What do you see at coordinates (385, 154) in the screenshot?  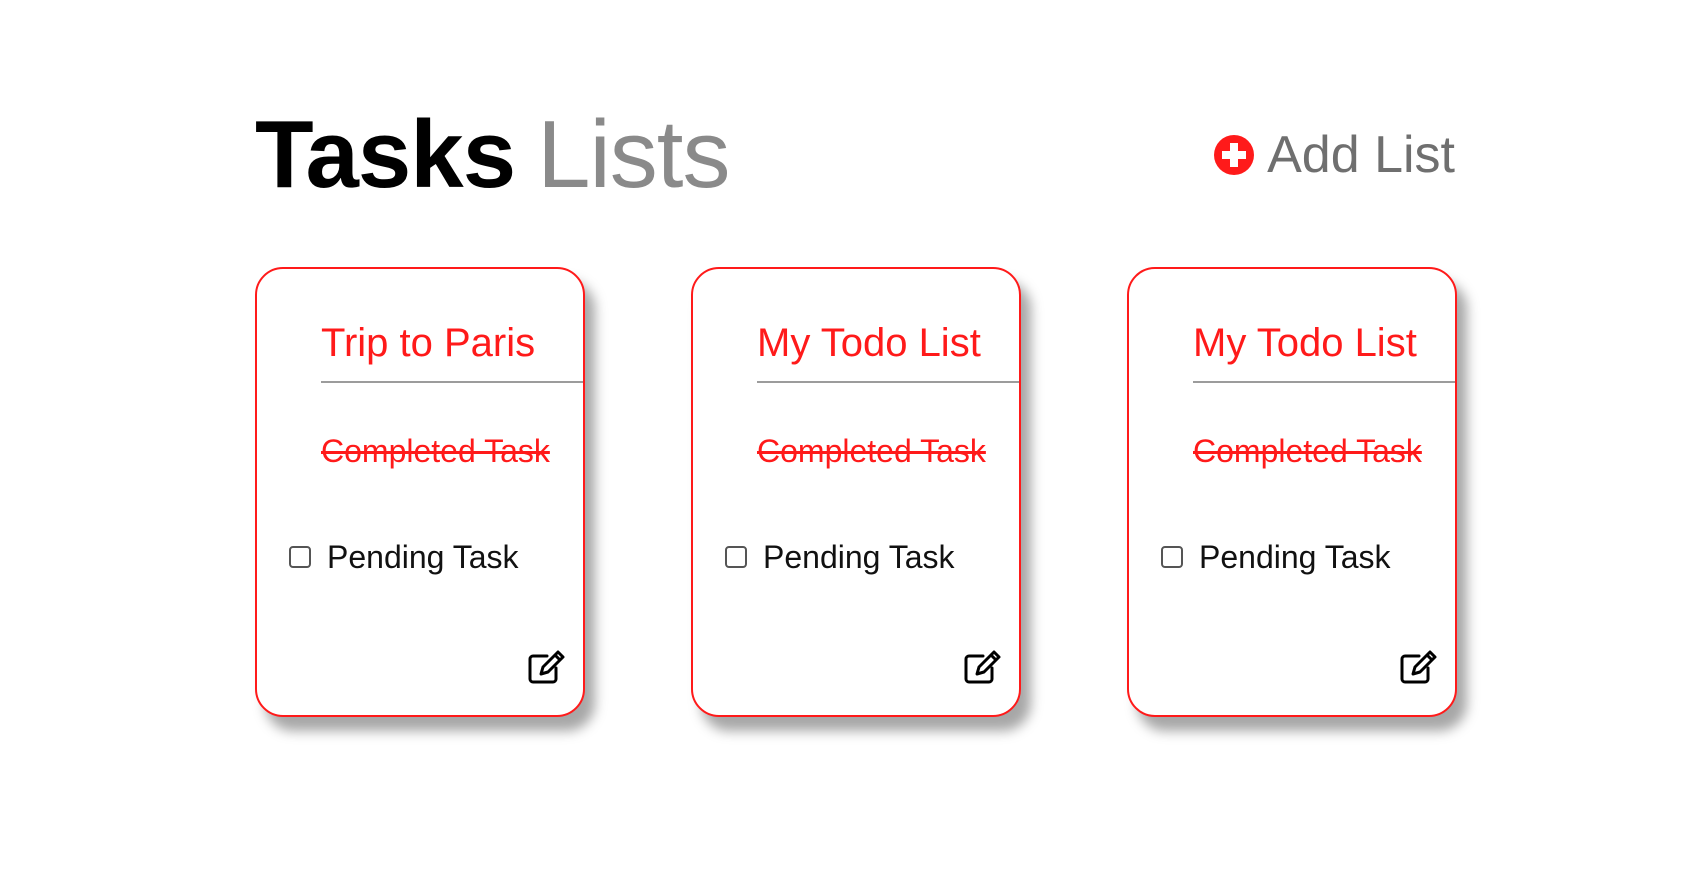 I see `page-title-bold: Tasks` at bounding box center [385, 154].